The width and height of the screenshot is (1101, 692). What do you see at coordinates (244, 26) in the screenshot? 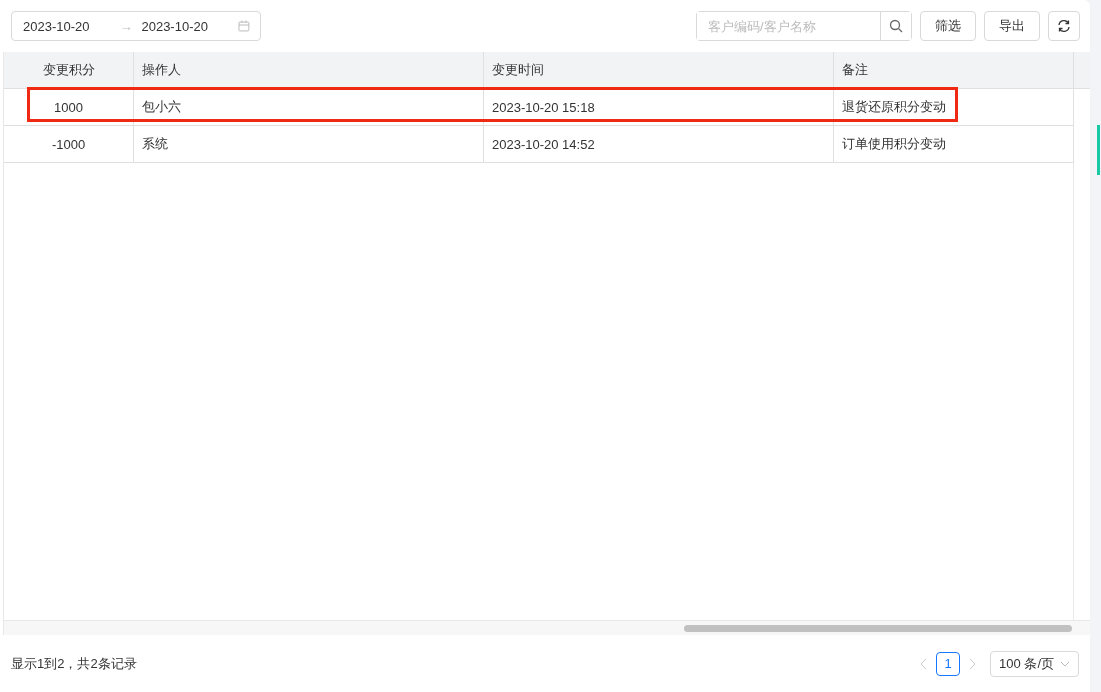
I see `calendar-icon` at bounding box center [244, 26].